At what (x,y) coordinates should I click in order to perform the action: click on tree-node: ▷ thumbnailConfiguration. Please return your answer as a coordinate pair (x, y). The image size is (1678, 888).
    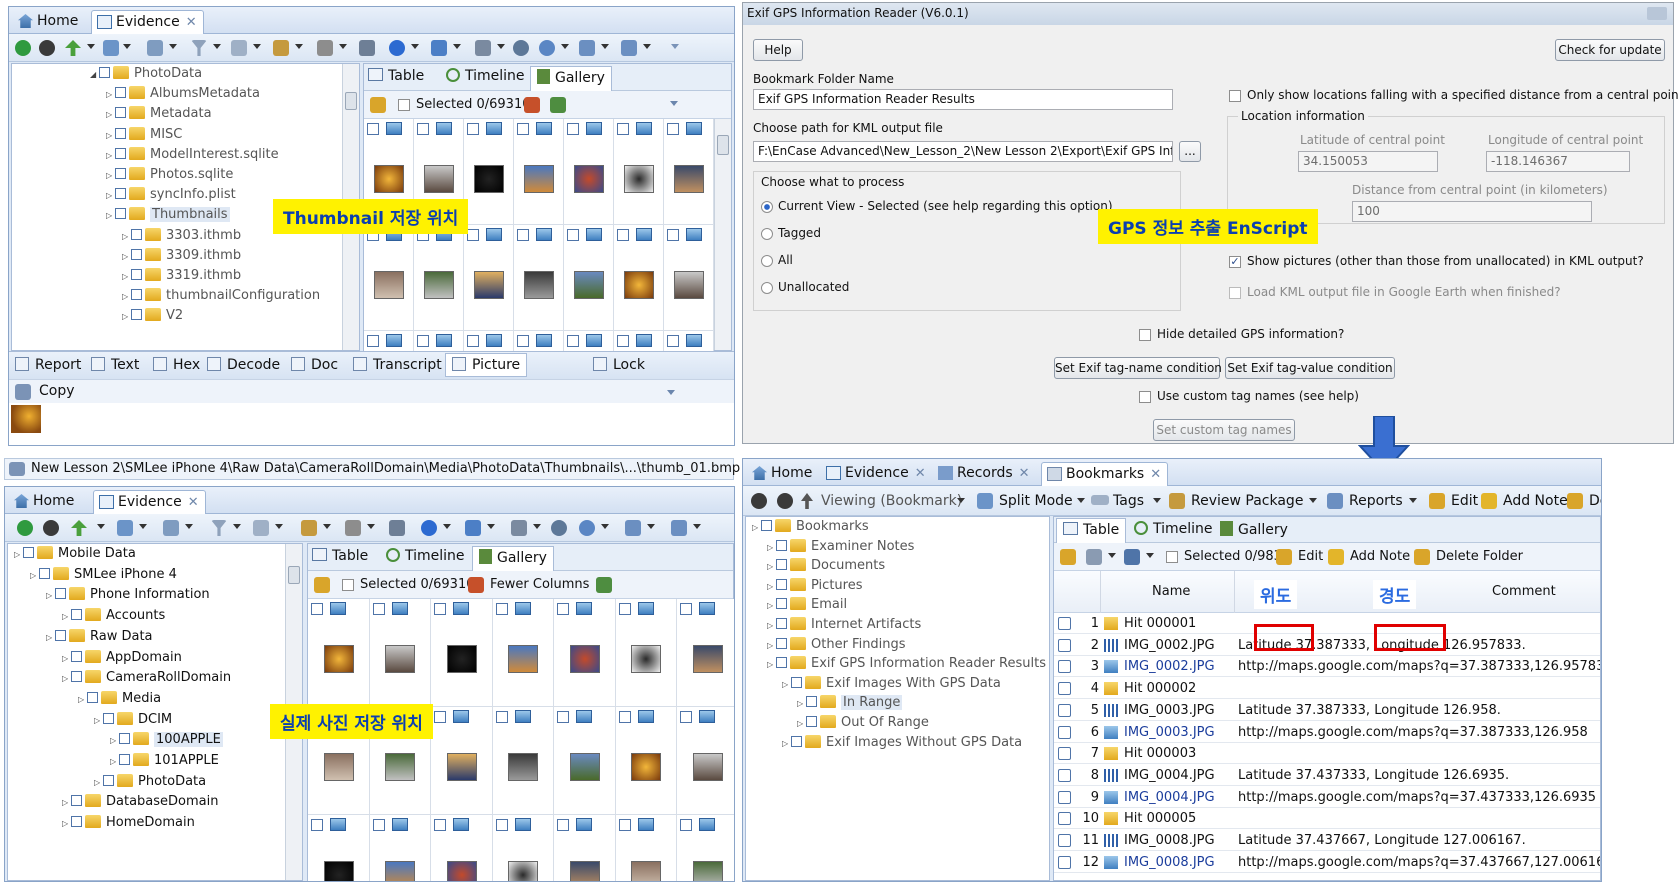
    Looking at the image, I should click on (221, 296).